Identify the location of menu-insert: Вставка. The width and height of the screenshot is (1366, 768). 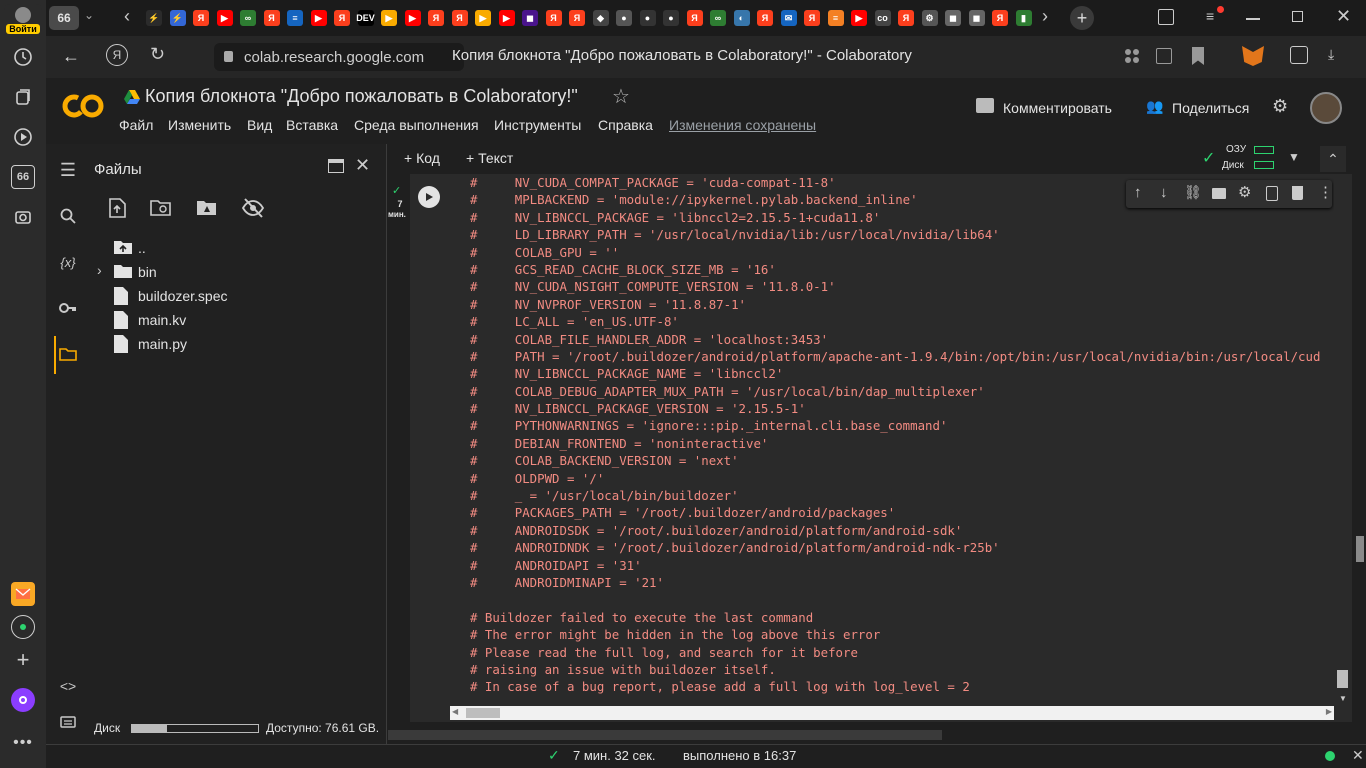
(312, 125).